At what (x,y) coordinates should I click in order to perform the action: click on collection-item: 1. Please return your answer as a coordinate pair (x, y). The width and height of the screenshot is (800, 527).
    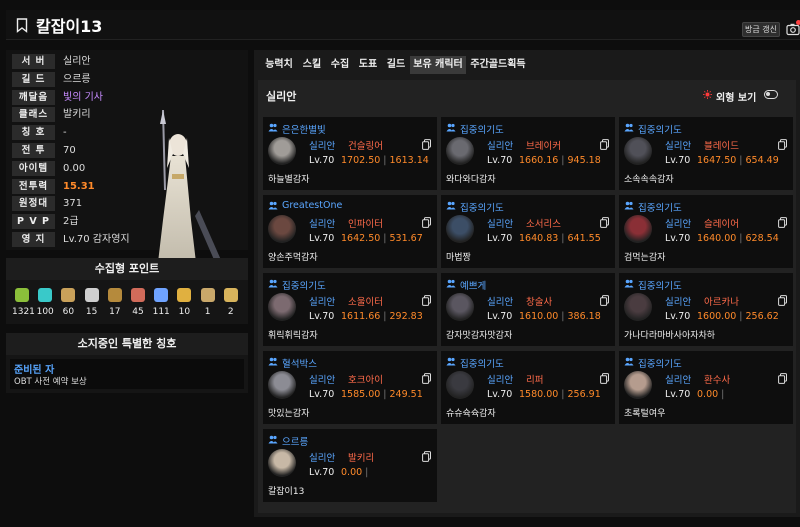
    Looking at the image, I should click on (208, 302).